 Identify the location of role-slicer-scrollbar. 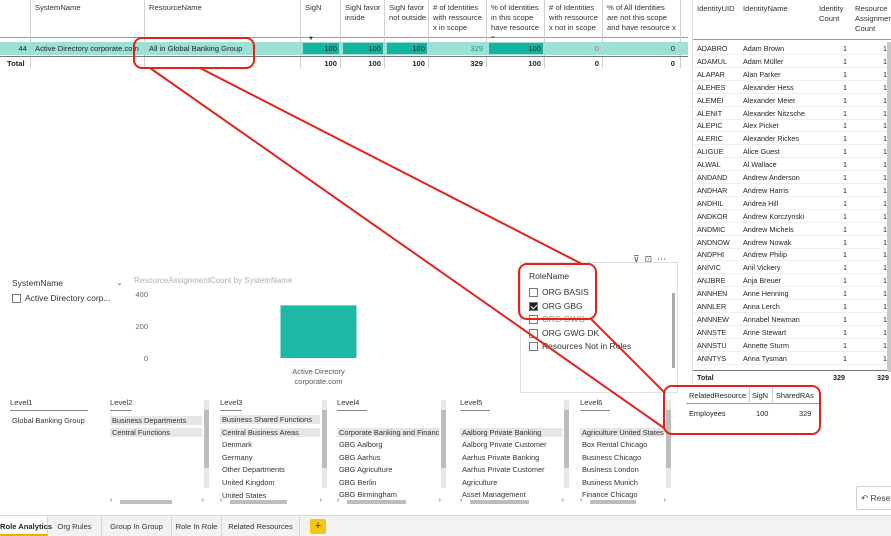
(673, 330).